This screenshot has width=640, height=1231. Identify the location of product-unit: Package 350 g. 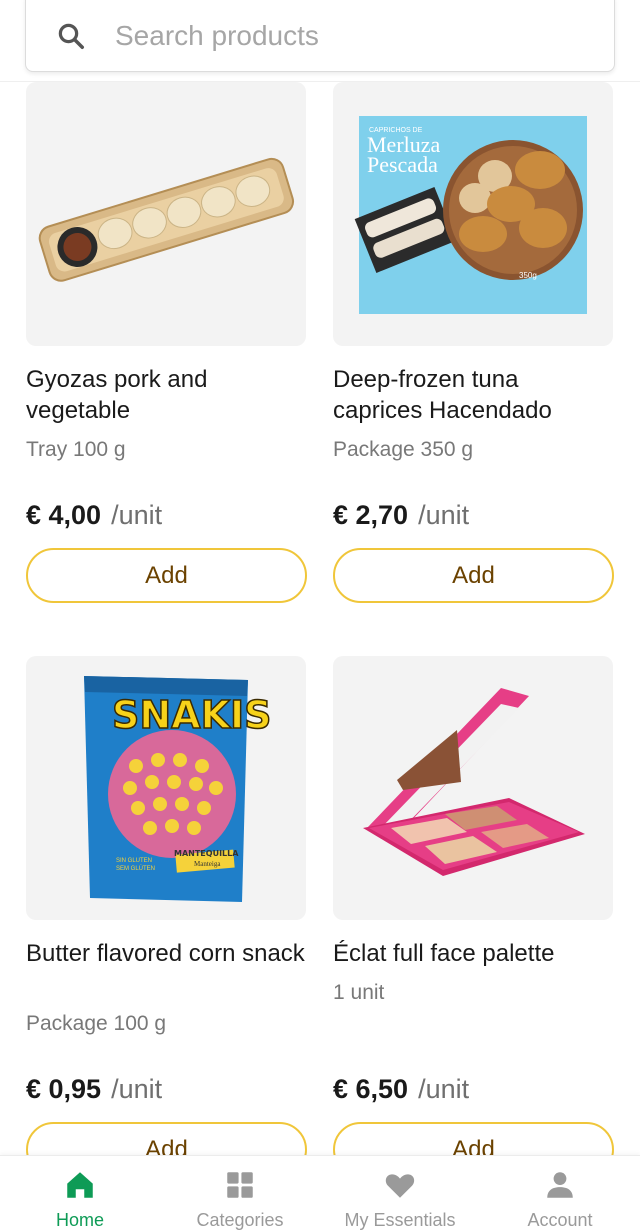
(403, 449).